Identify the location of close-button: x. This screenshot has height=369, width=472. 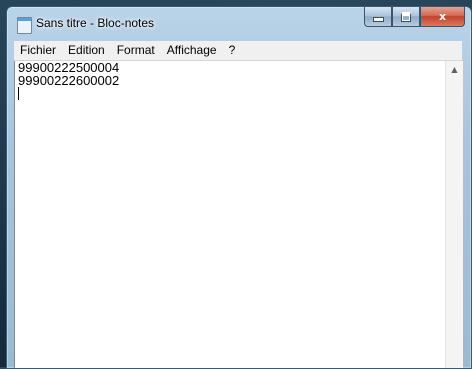
(442, 17).